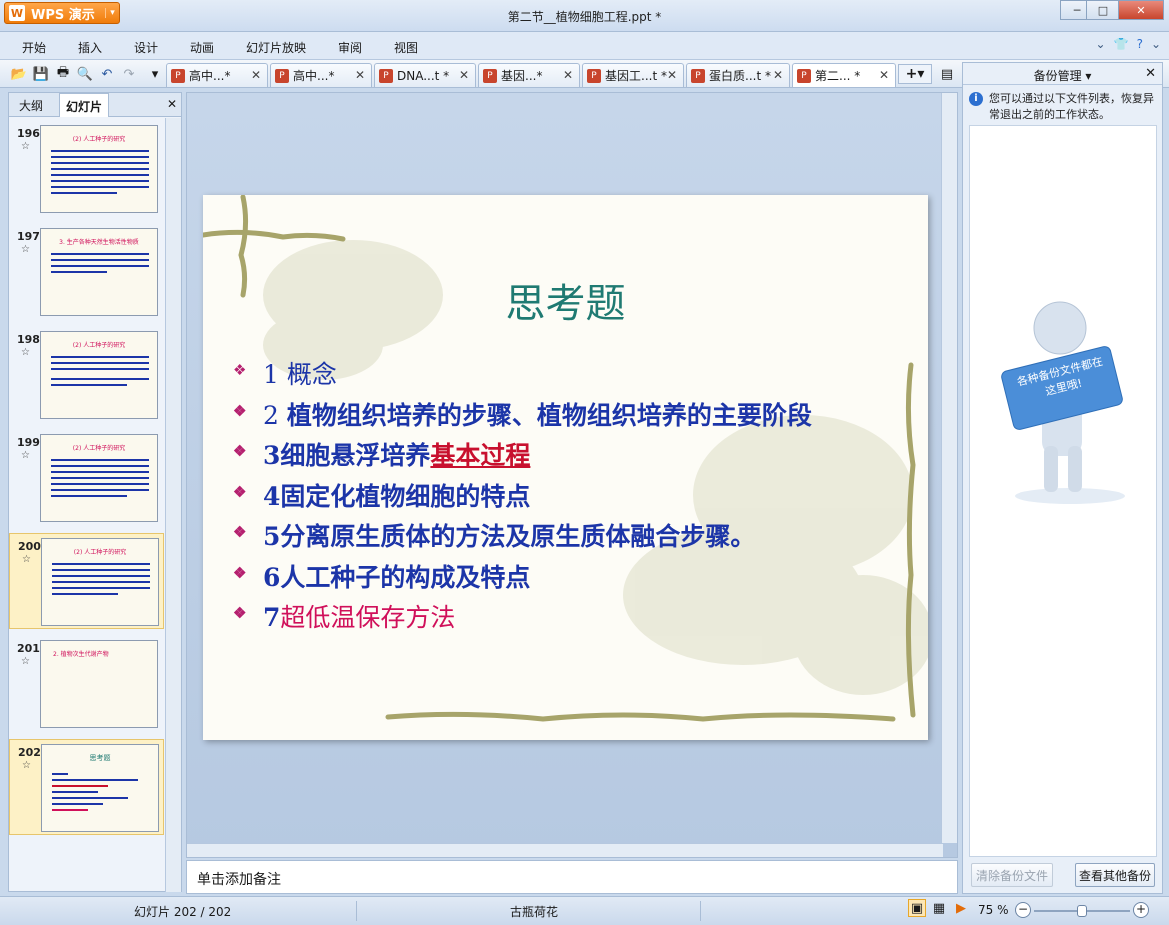 This screenshot has height=925, width=1169. What do you see at coordinates (41, 74) in the screenshot?
I see `save-icon: 💾` at bounding box center [41, 74].